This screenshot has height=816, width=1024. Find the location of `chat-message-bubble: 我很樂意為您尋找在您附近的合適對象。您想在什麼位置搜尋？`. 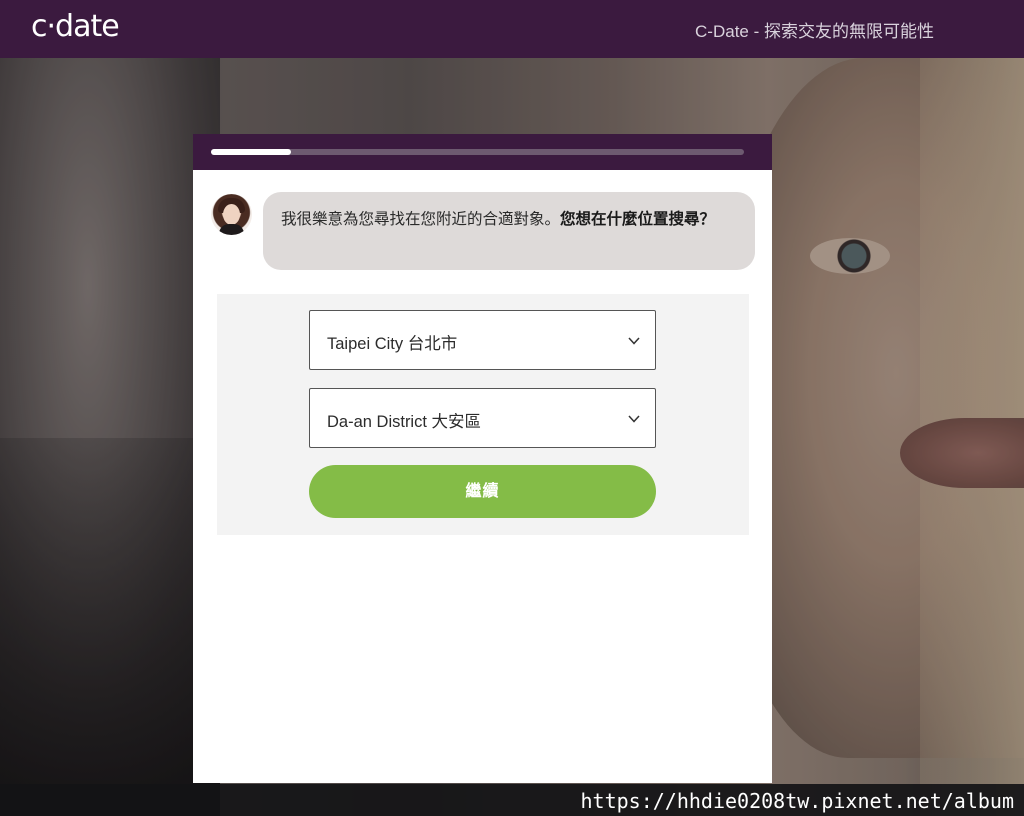

chat-message-bubble: 我很樂意為您尋找在您附近的合適對象。您想在什麼位置搜尋？ is located at coordinates (509, 231).